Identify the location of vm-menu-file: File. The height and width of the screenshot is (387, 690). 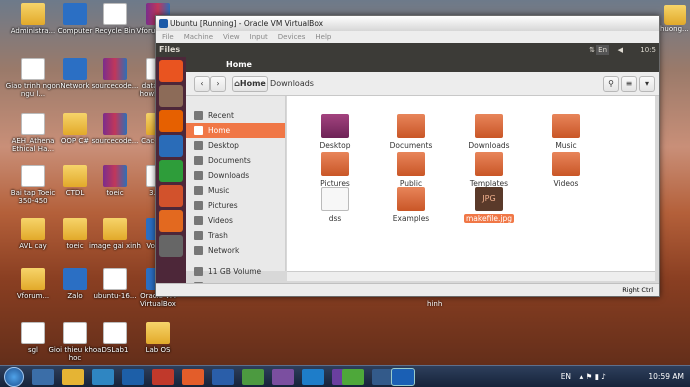
(168, 37).